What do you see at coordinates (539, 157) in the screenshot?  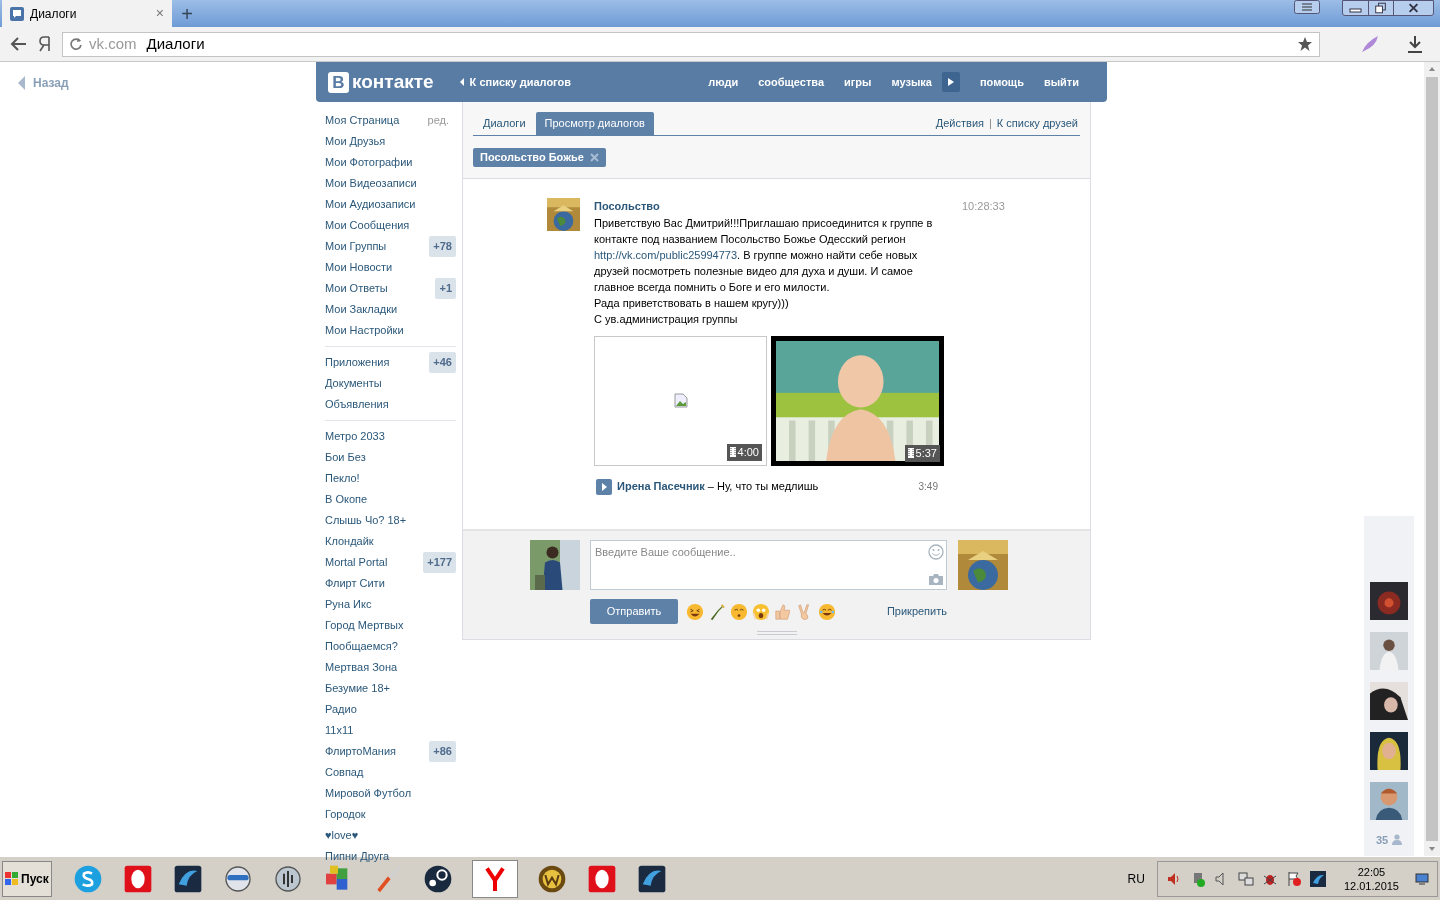 I see `recipient-chip: Посольство Божье` at bounding box center [539, 157].